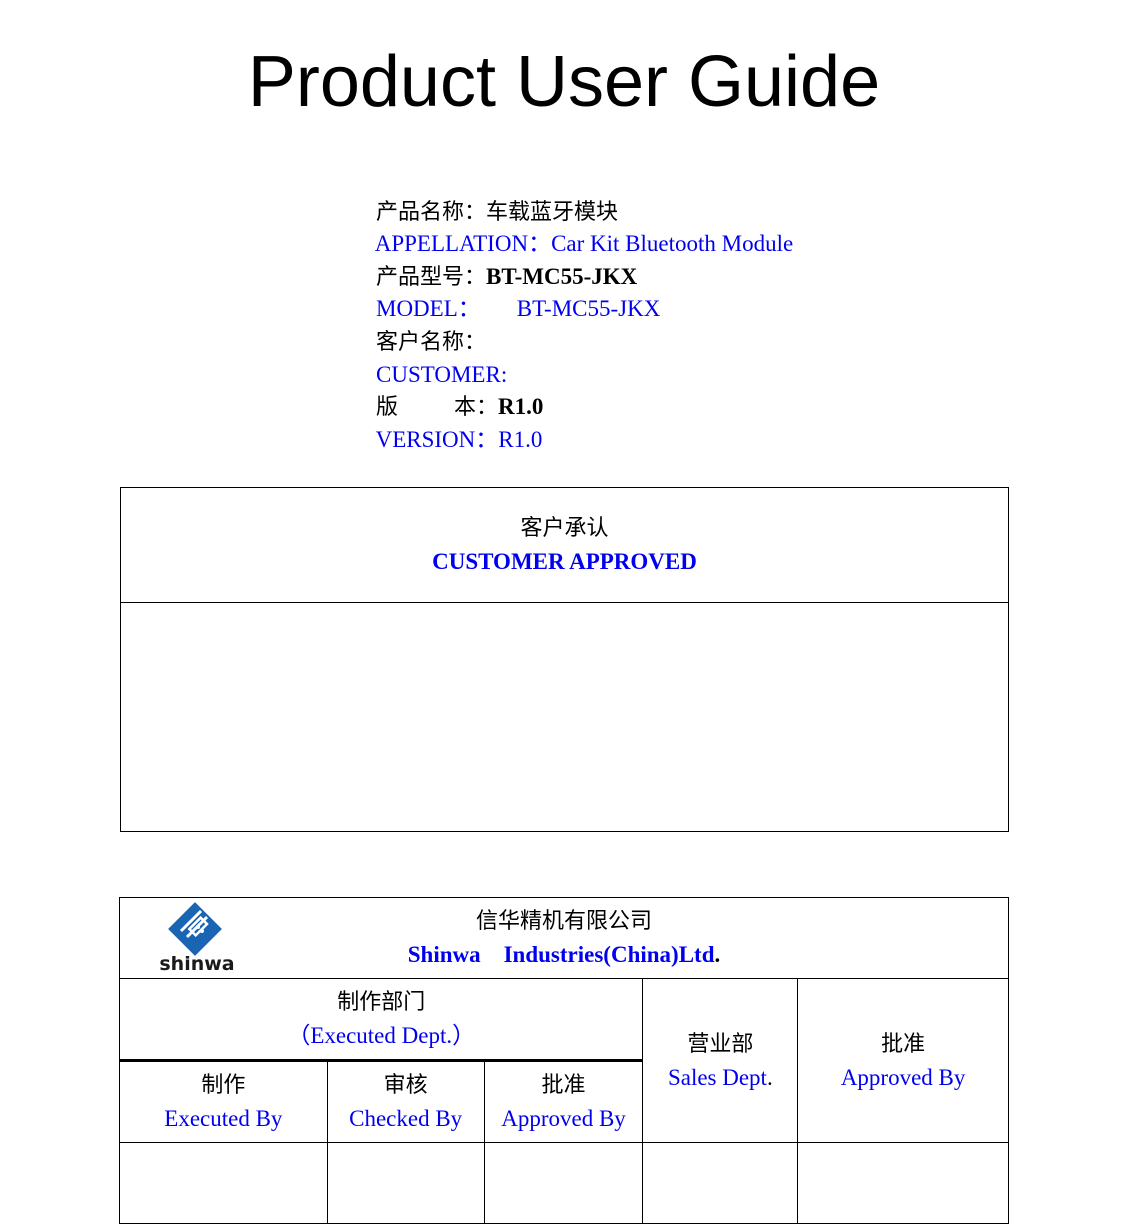 Image resolution: width=1128 pixels, height=1224 pixels. What do you see at coordinates (717, 1077) in the screenshot?
I see `sales-dept-en: Sales Dept` at bounding box center [717, 1077].